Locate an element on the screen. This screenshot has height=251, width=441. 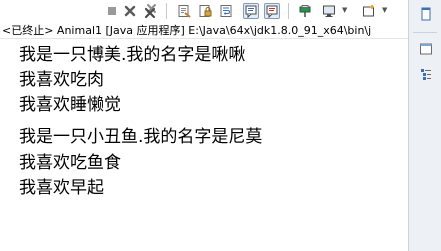
console-line: 我喜欢吃肉 is located at coordinates (61, 80).